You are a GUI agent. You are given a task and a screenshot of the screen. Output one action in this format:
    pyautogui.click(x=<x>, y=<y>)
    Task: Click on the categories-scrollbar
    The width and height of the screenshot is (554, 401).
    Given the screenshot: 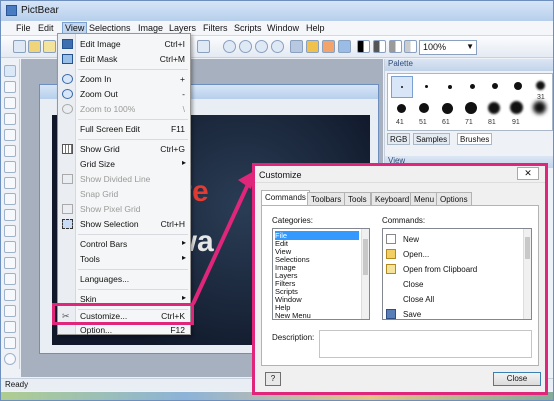 What is the action you would take?
    pyautogui.click(x=365, y=274)
    